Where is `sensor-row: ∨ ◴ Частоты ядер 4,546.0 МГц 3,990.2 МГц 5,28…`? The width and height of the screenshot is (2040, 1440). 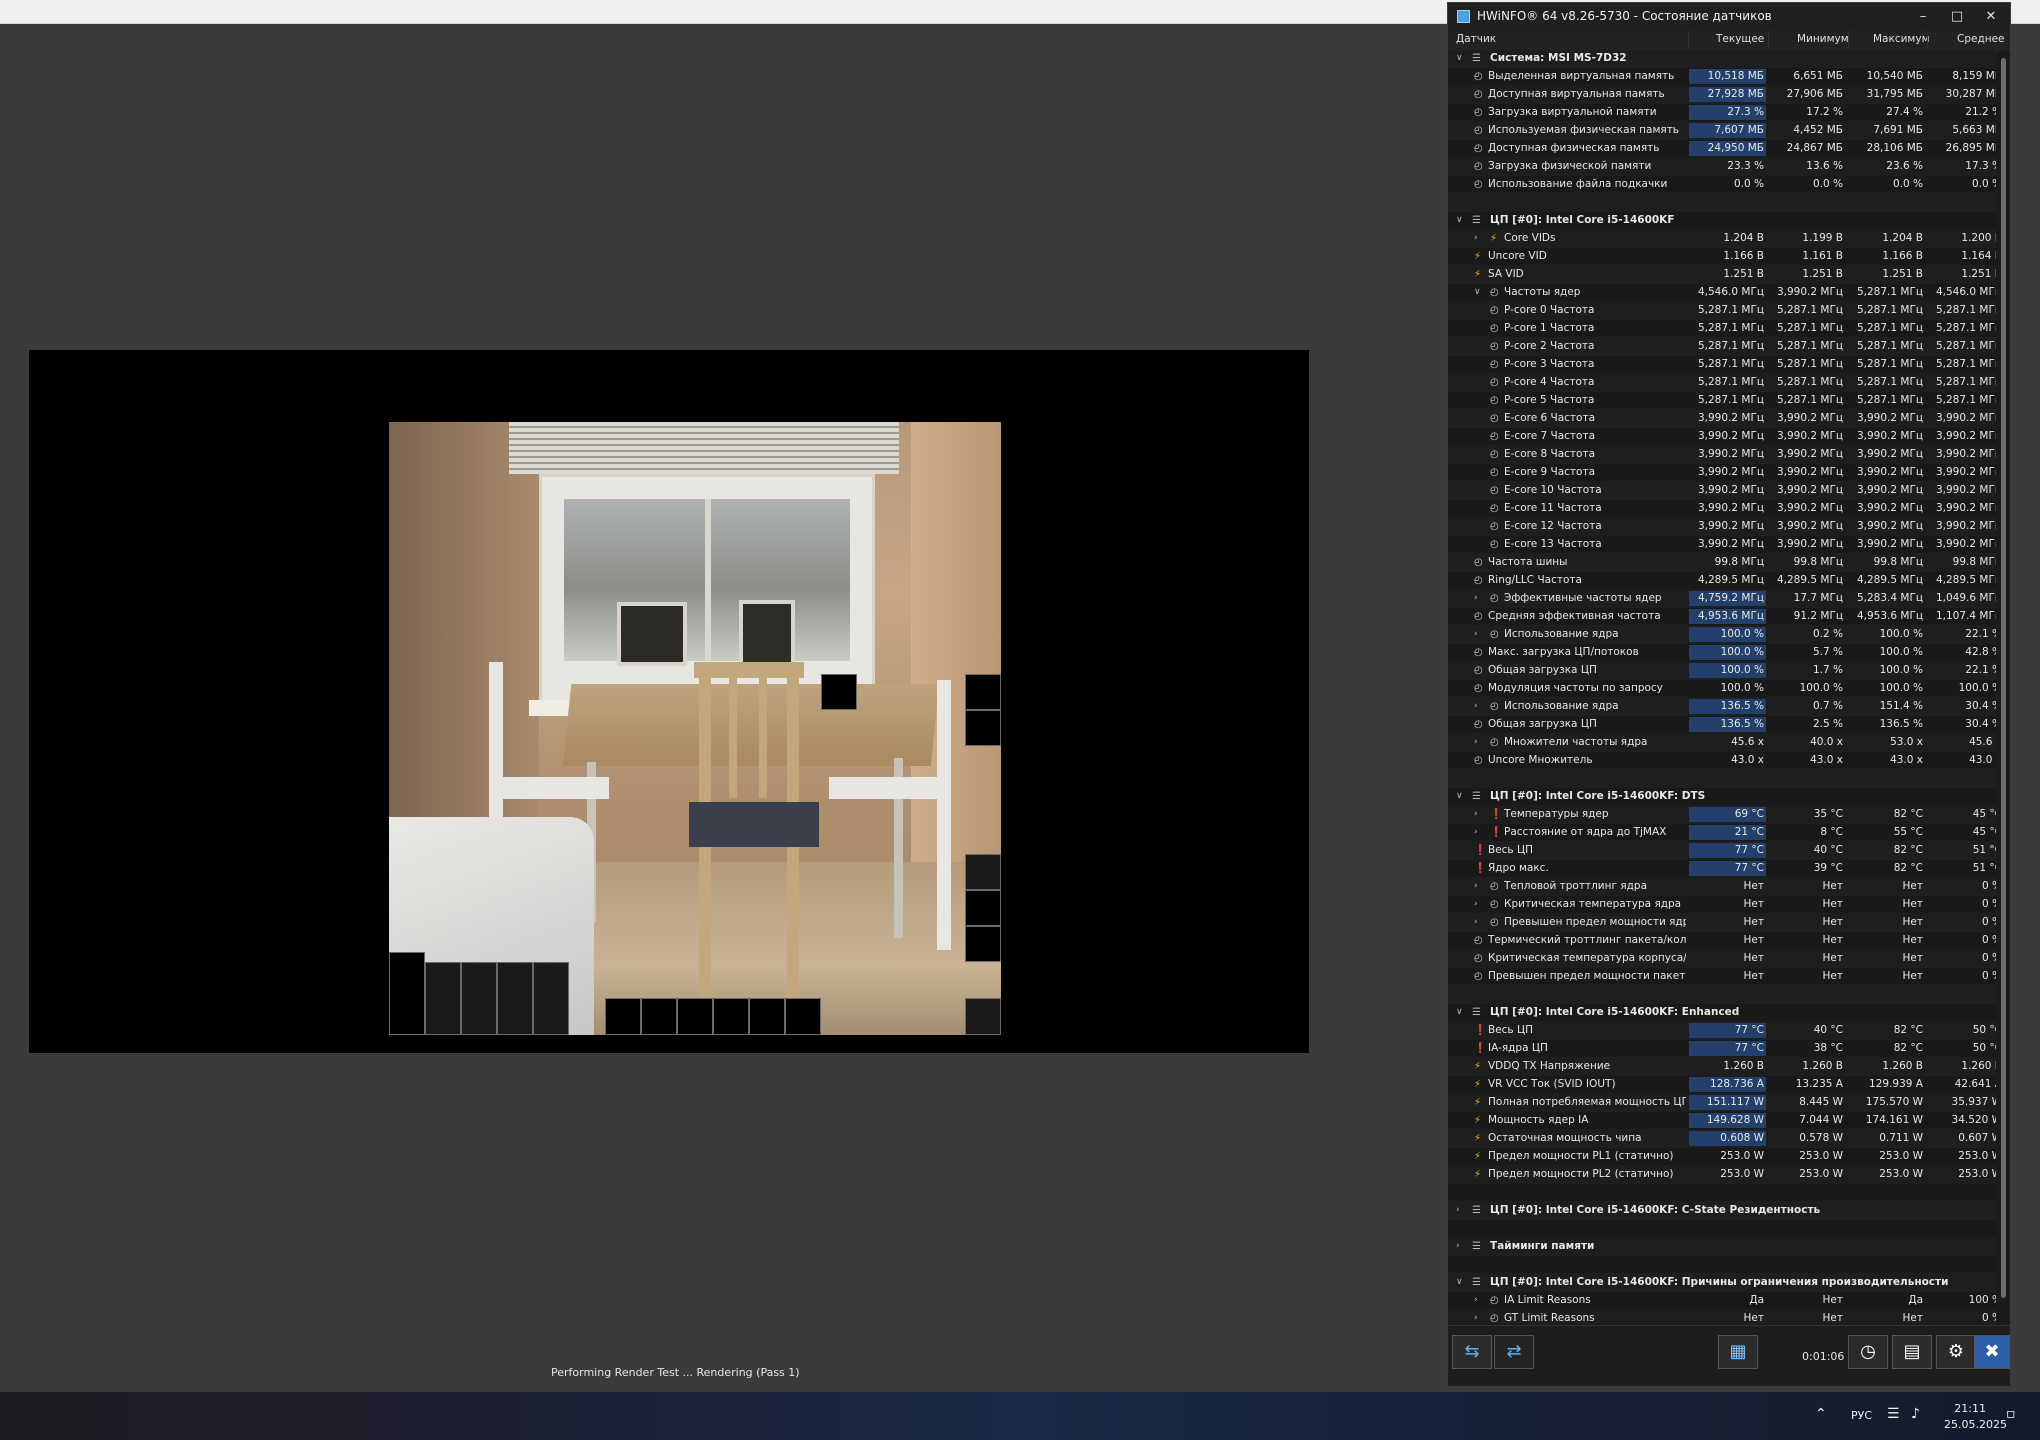 sensor-row: ∨ ◴ Частоты ядер 4,546.0 МГц 3,990.2 МГц 5,28… is located at coordinates (1722, 293).